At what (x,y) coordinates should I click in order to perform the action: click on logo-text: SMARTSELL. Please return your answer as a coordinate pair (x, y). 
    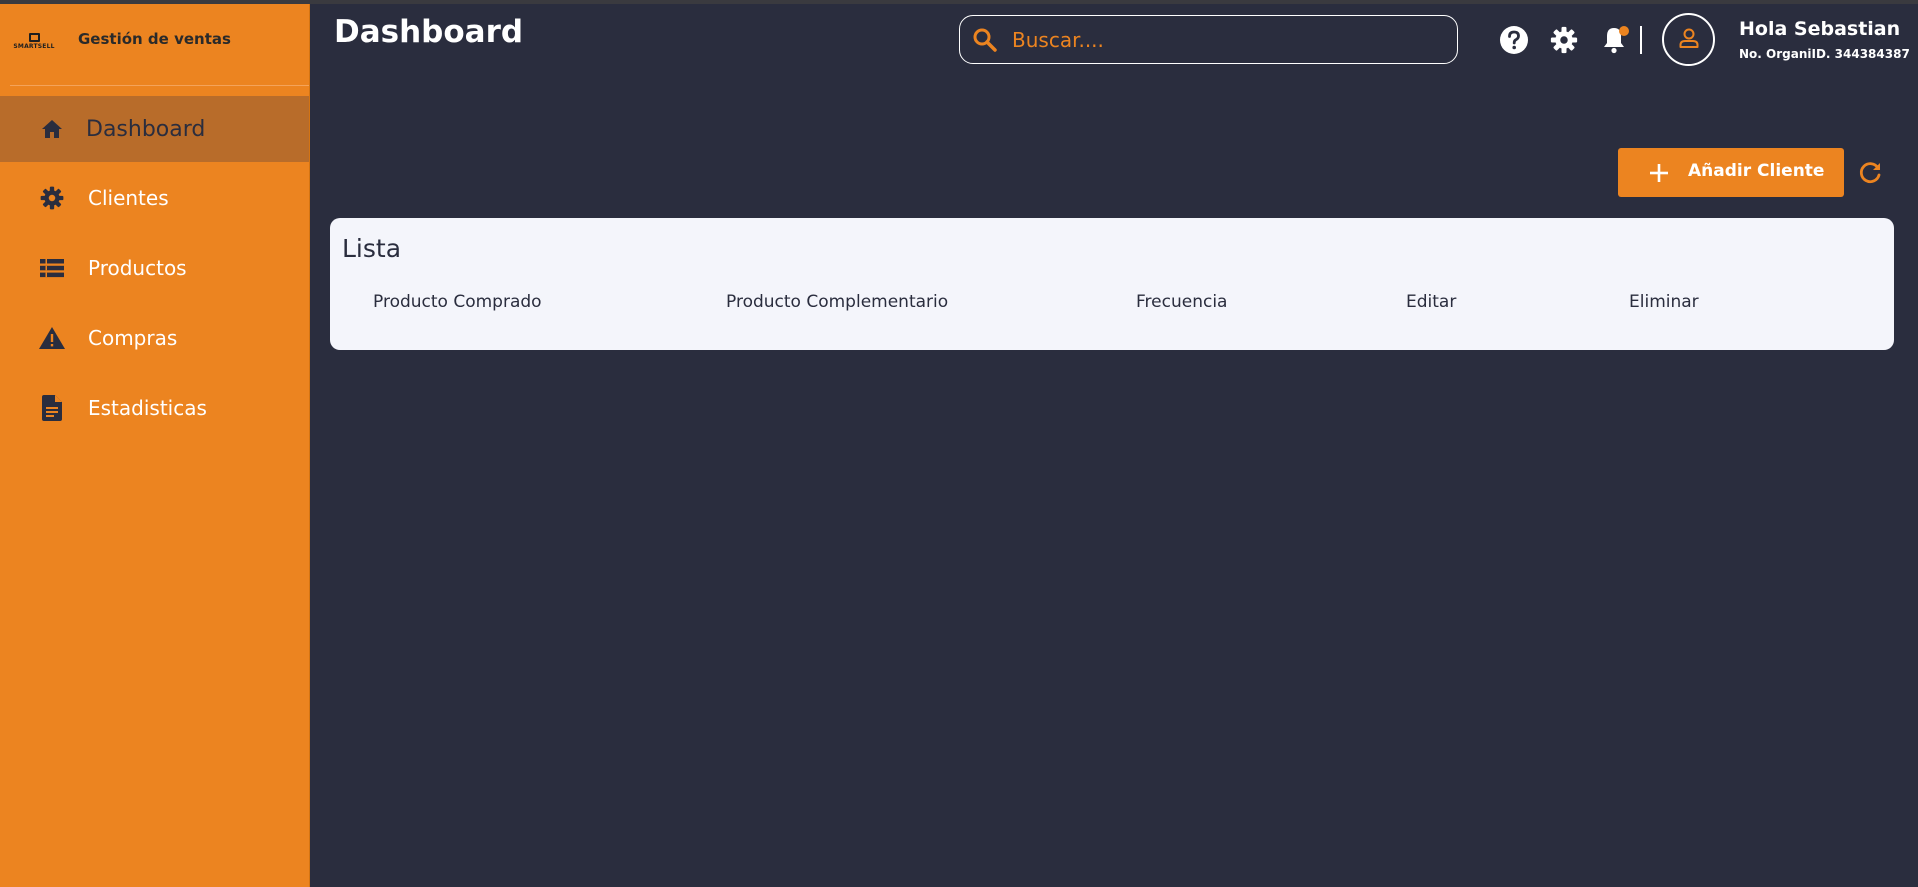
    Looking at the image, I should click on (34, 46).